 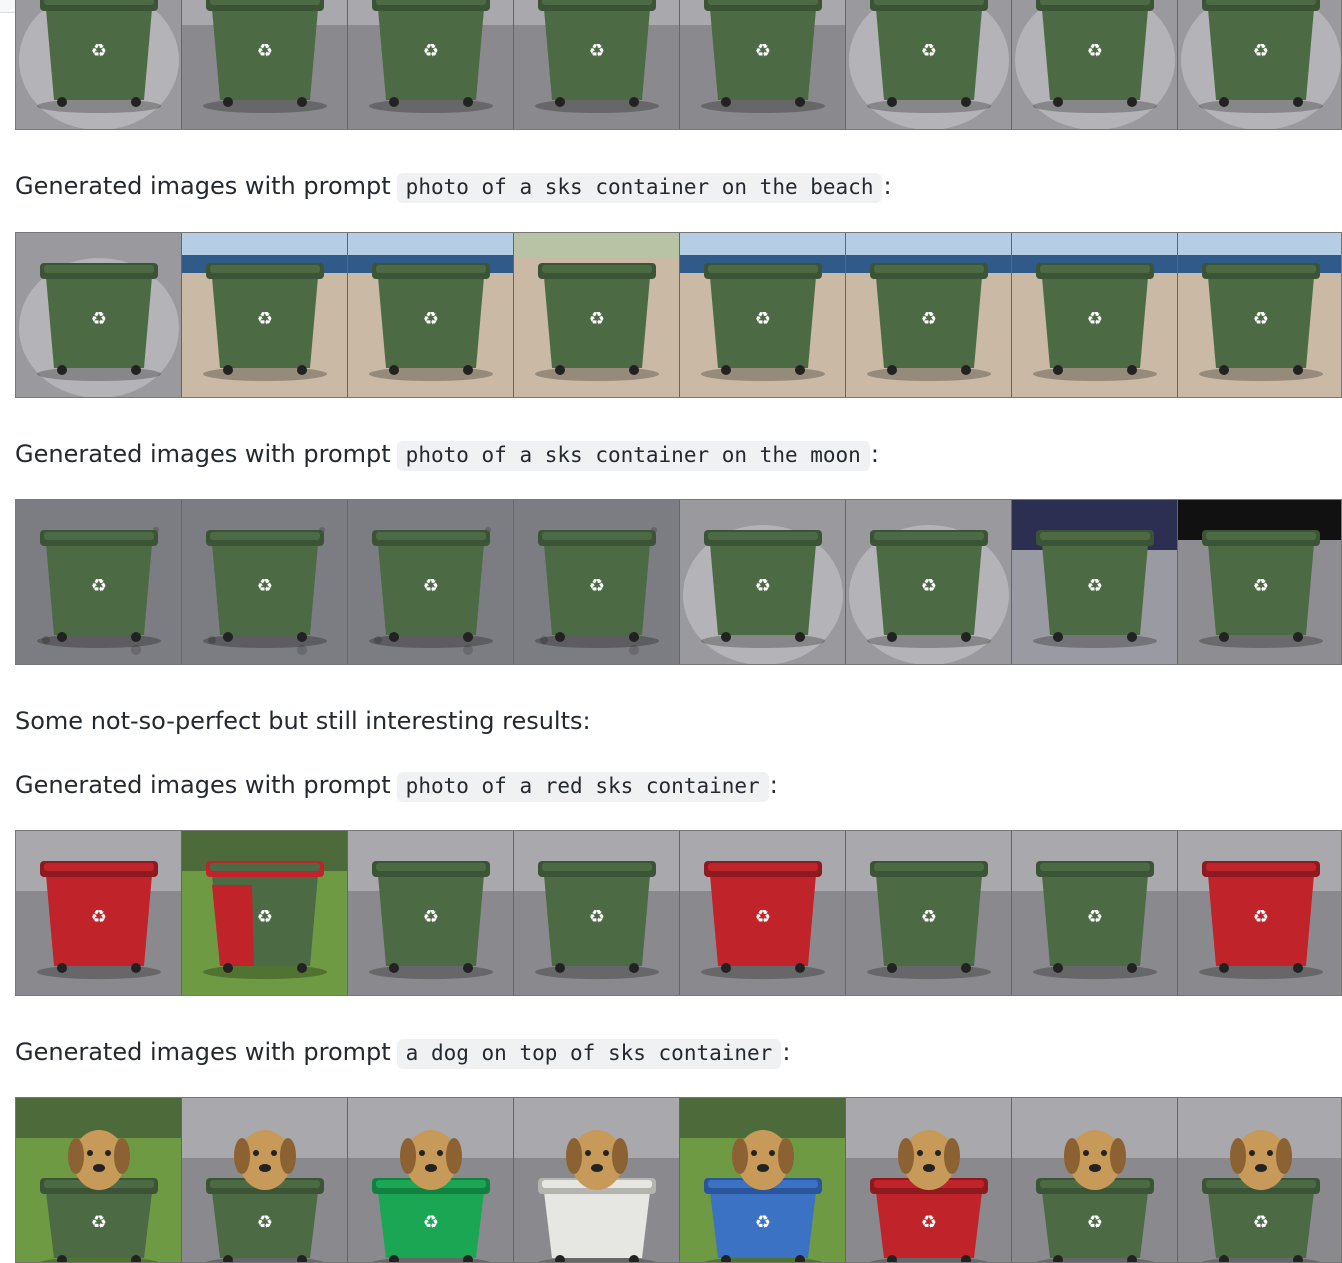 What do you see at coordinates (431, 1180) in the screenshot?
I see `generated-image-dog-3: ♻` at bounding box center [431, 1180].